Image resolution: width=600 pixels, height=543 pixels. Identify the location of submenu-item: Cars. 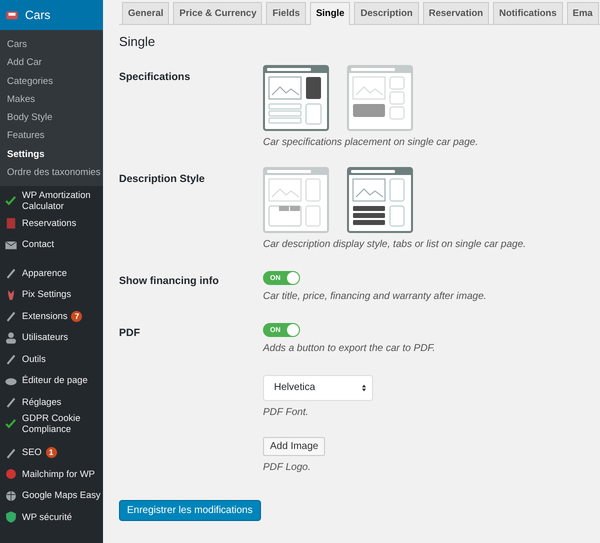
(51, 45).